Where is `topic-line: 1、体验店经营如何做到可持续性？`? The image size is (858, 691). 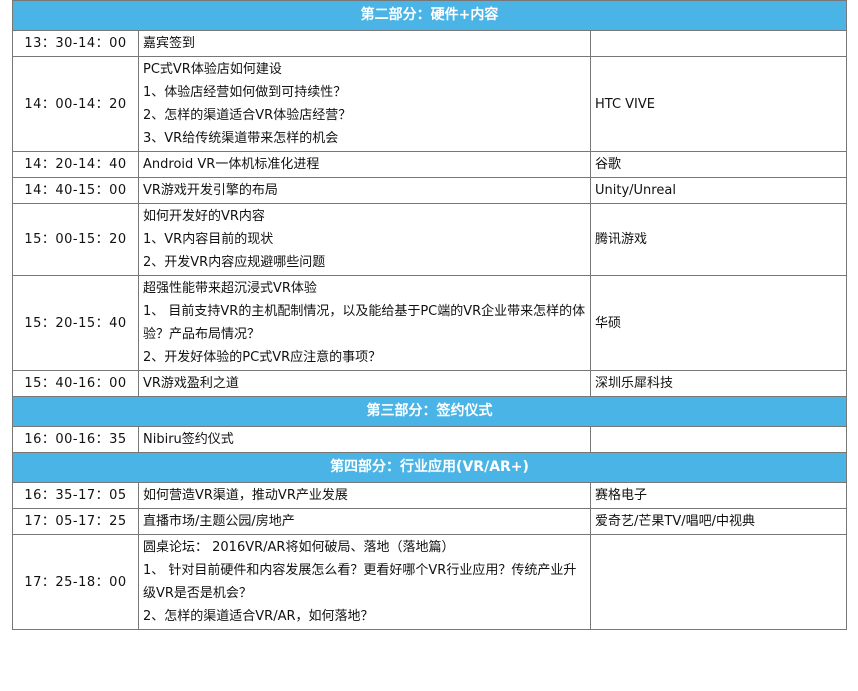 topic-line: 1、体验店经营如何做到可持续性？ is located at coordinates (245, 92).